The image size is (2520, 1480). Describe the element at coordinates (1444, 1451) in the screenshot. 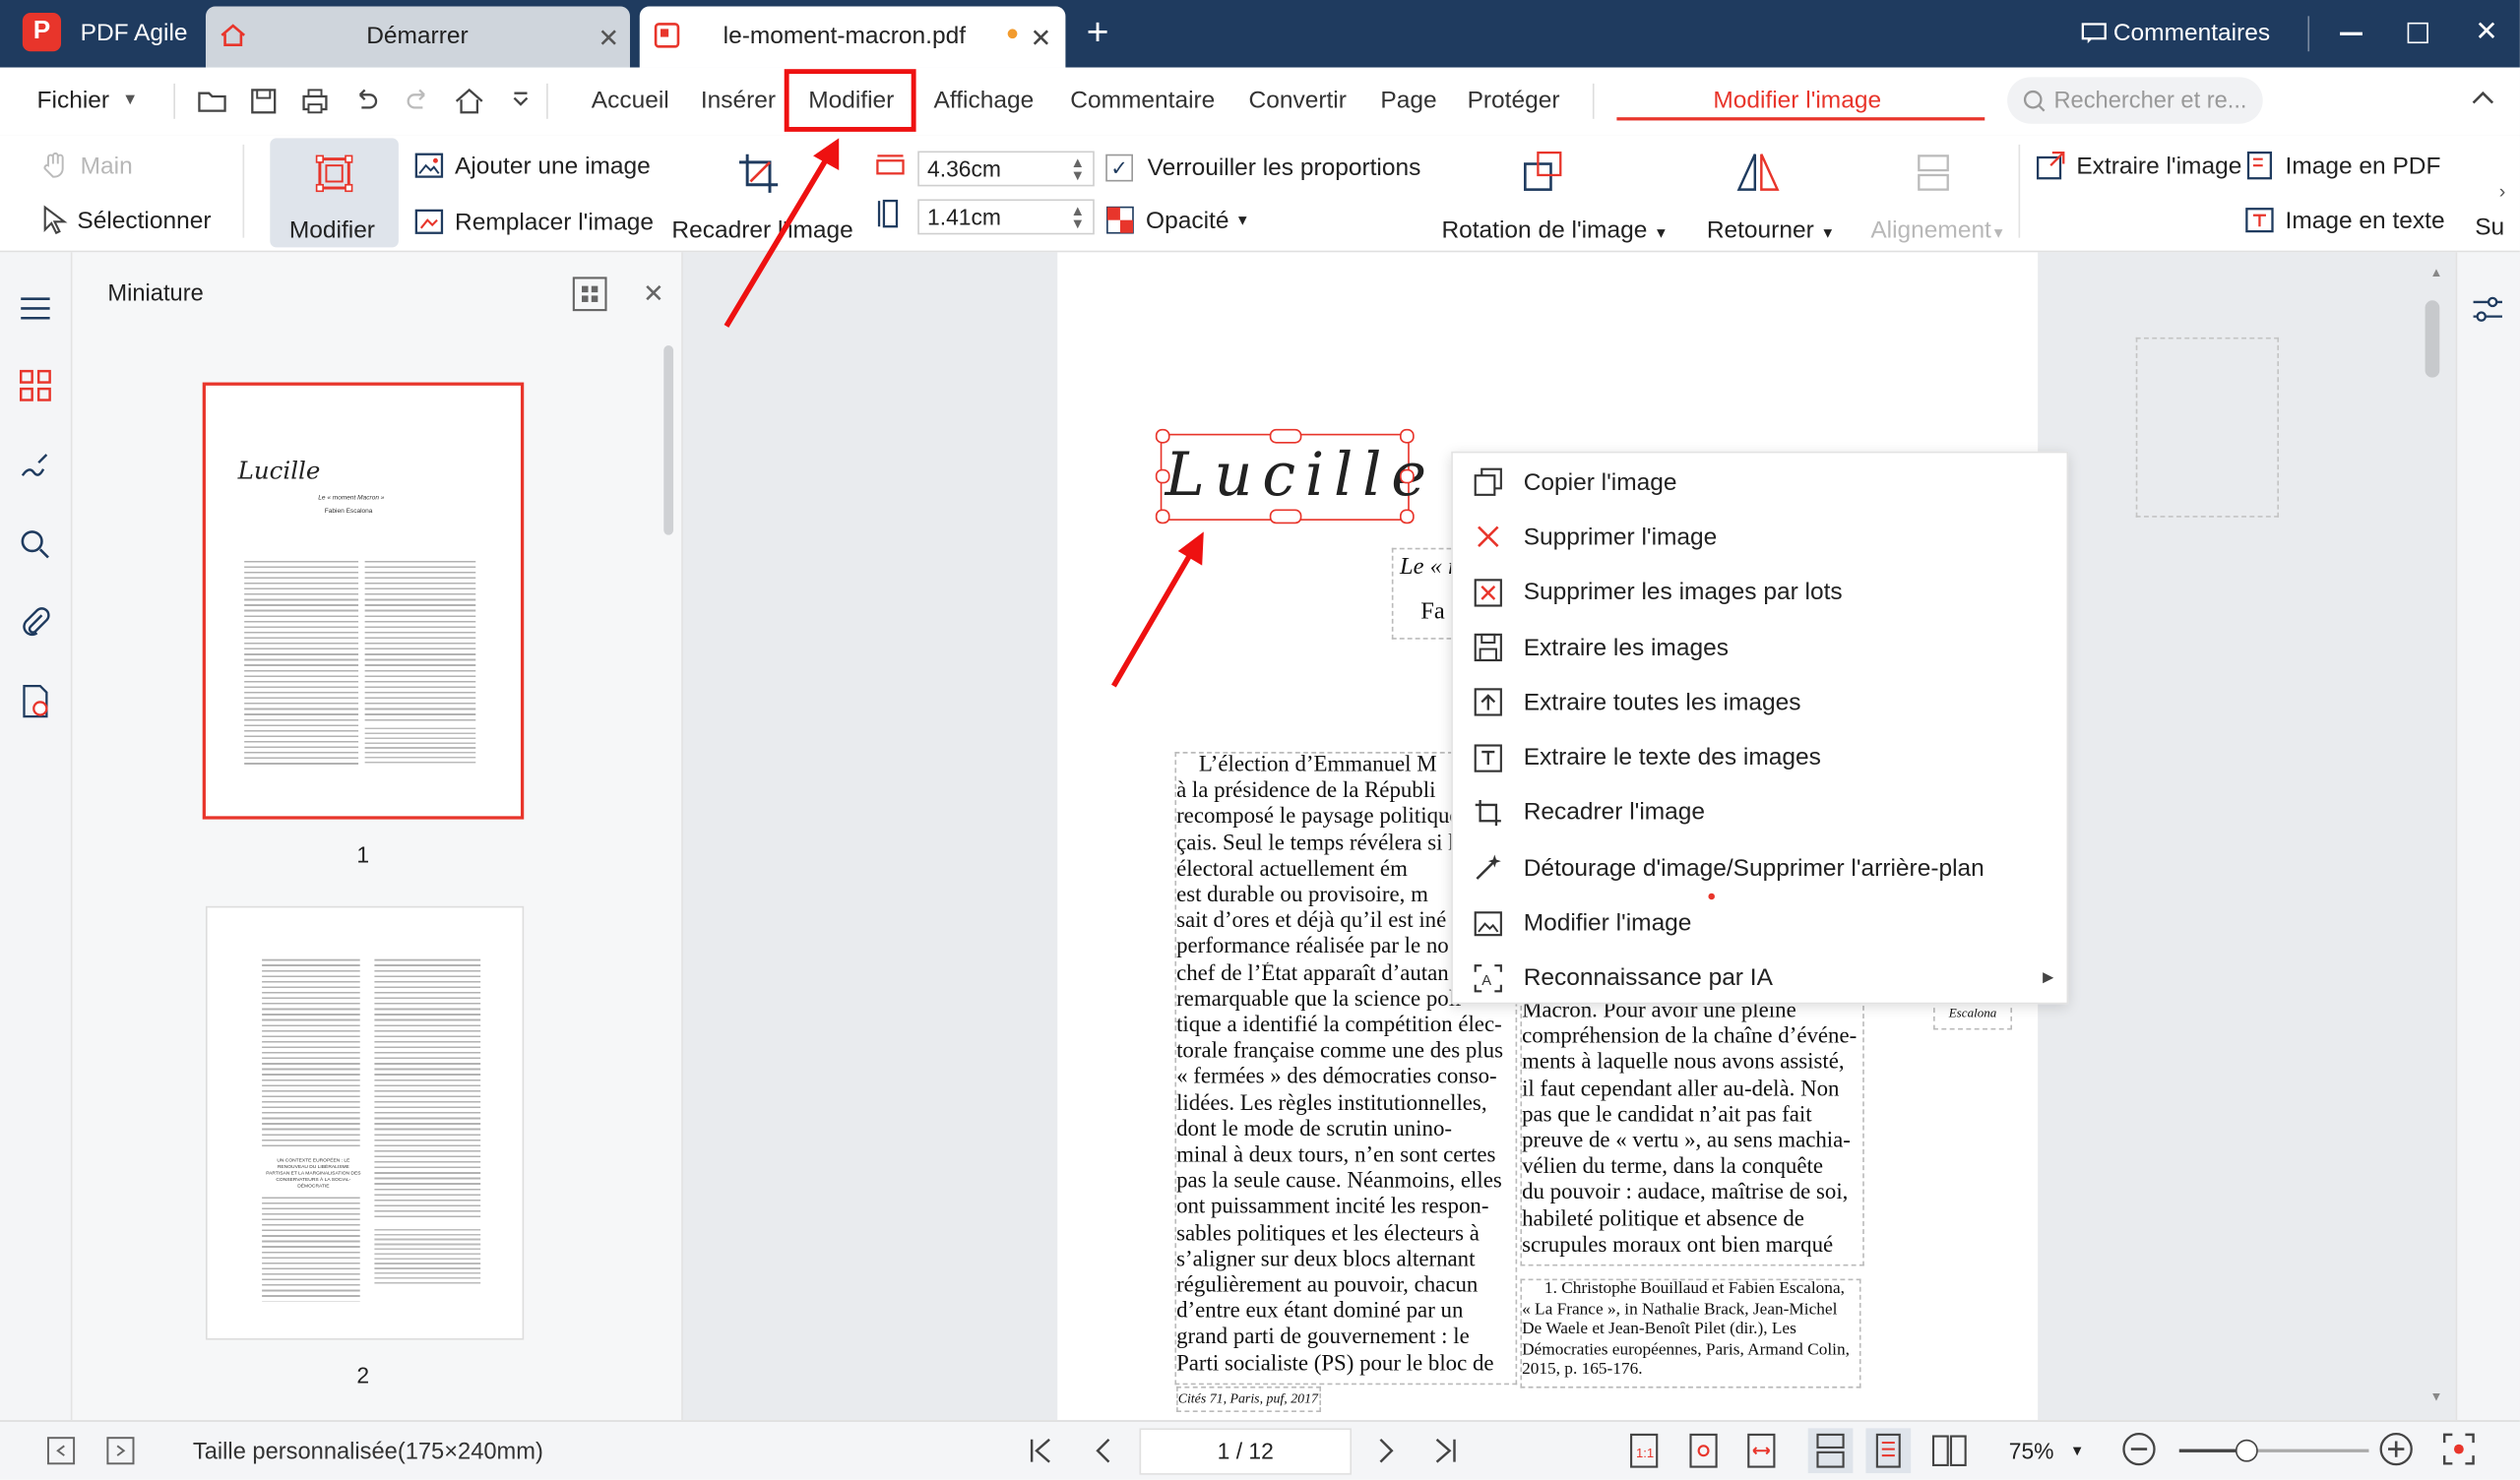

I see `last-page-icon` at that location.